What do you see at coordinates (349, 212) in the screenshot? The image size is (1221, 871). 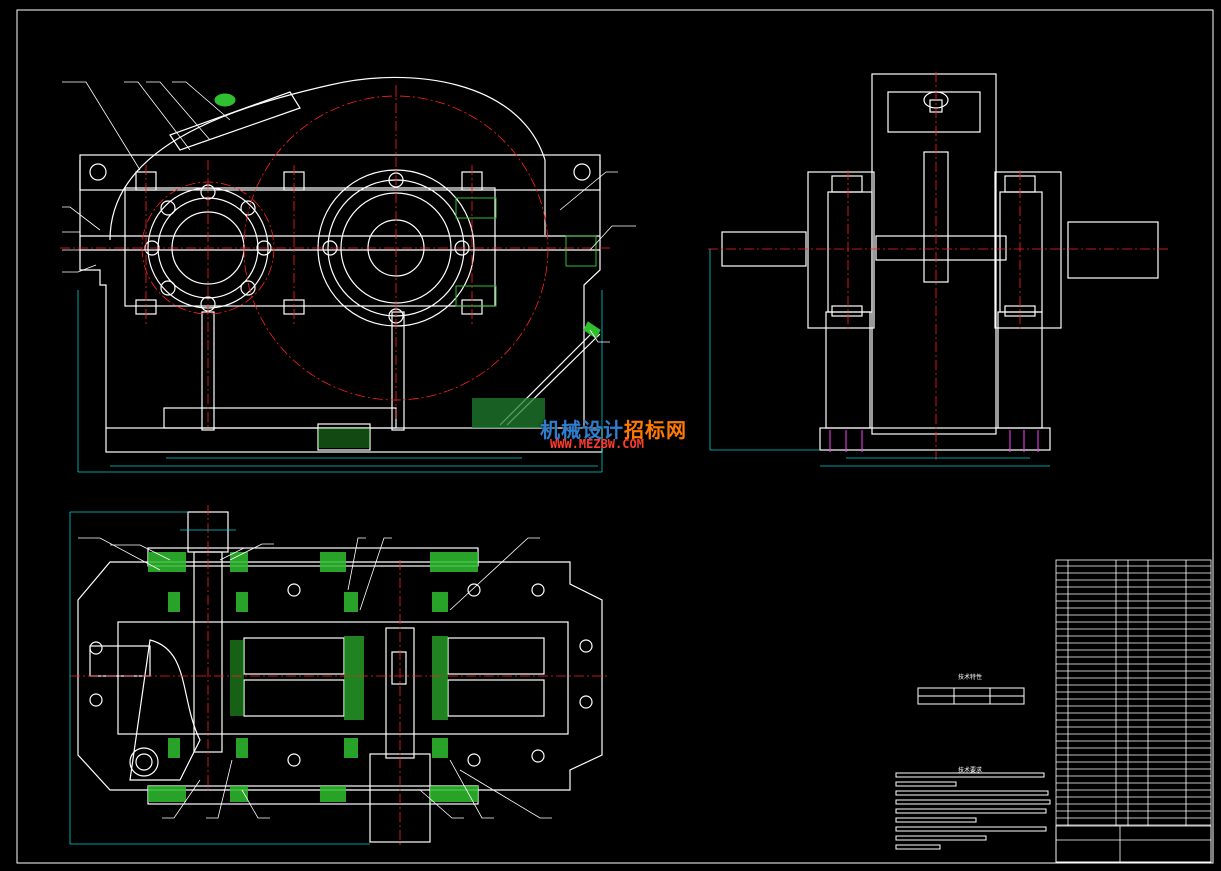 I see `front-leaders` at bounding box center [349, 212].